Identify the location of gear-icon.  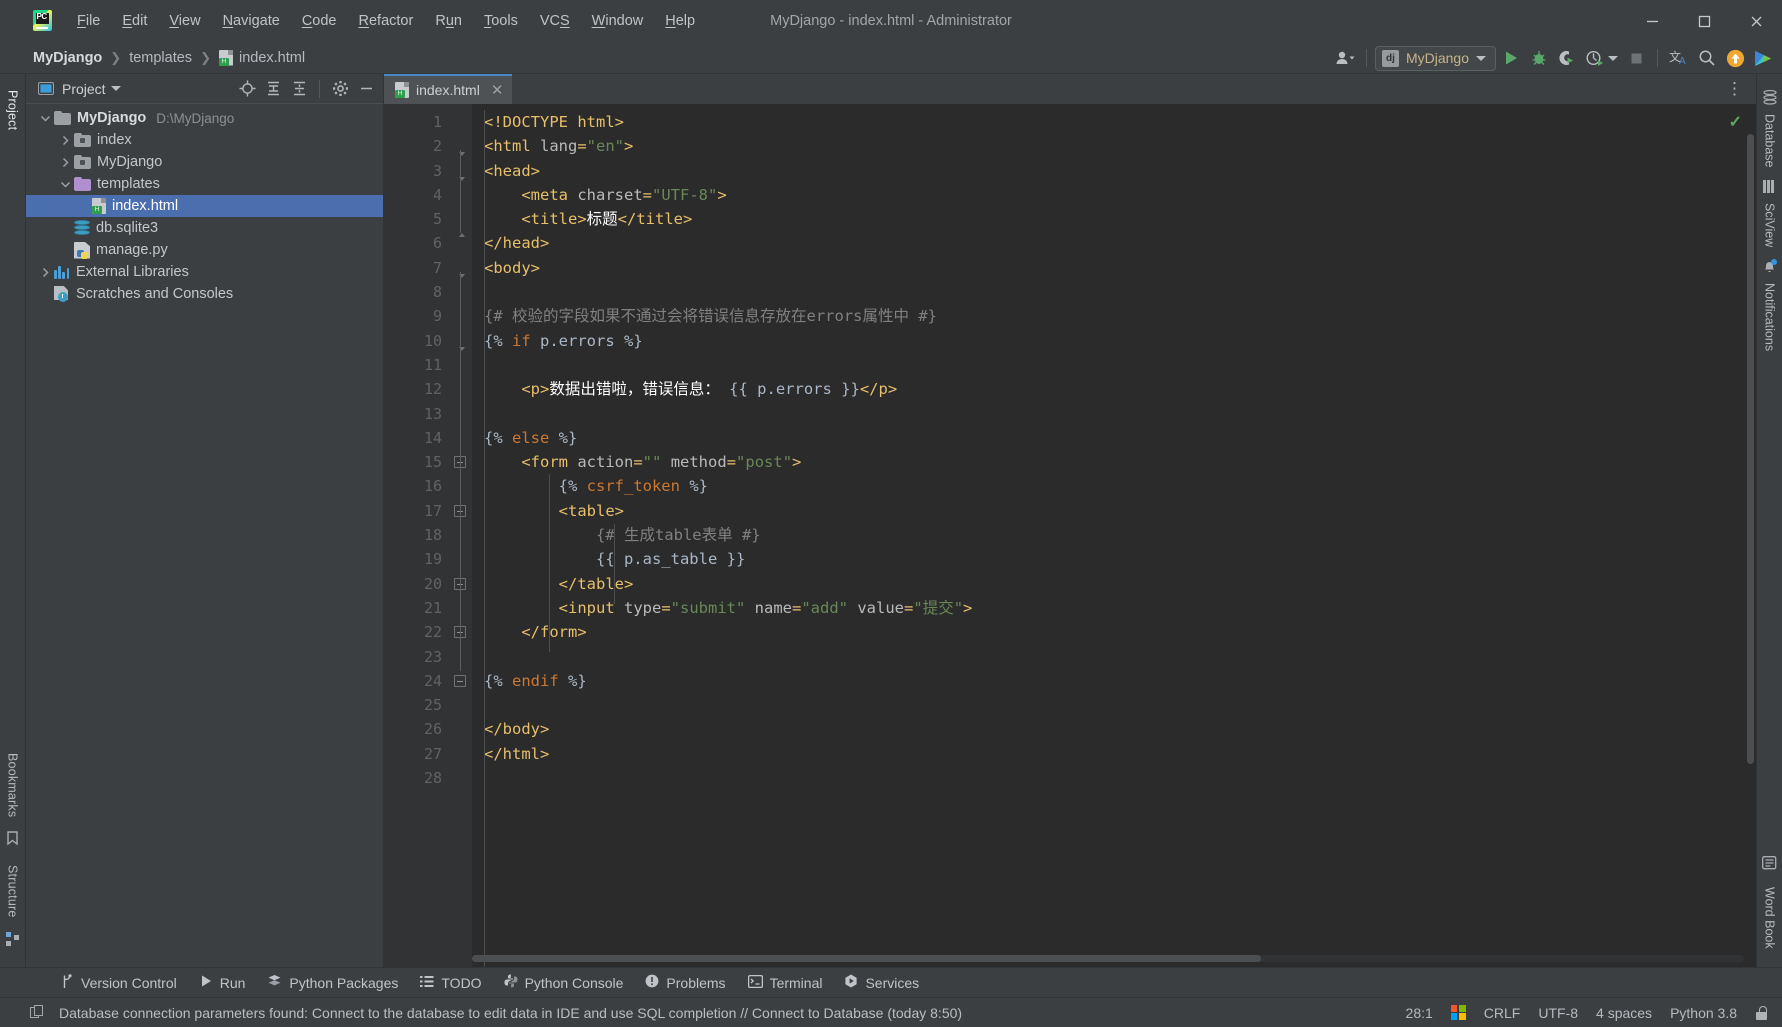
(340, 89).